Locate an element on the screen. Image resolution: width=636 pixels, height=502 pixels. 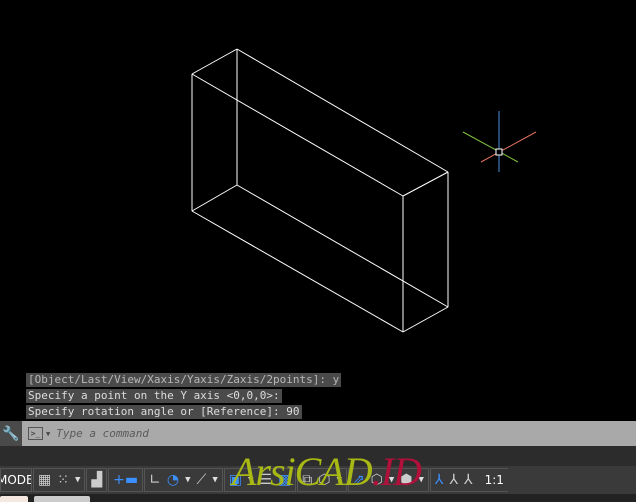
crosshair-cursor-icon is located at coordinates (499, 141).